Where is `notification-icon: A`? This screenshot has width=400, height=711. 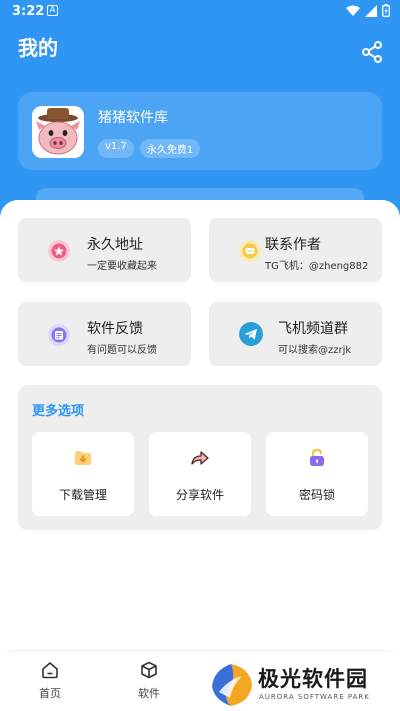
notification-icon: A is located at coordinates (52, 10).